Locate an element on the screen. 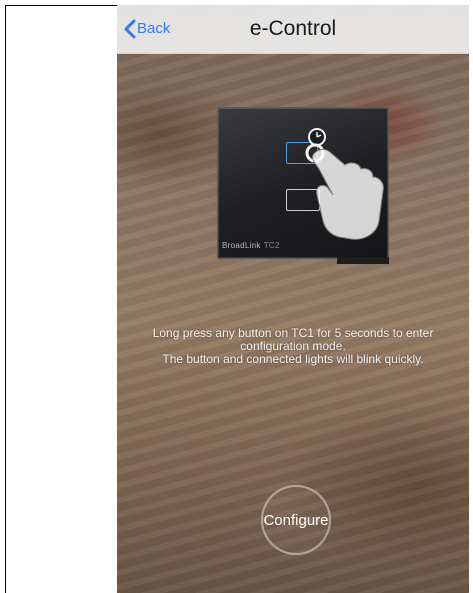 The image size is (473, 593). hand-press-icon is located at coordinates (344, 184).